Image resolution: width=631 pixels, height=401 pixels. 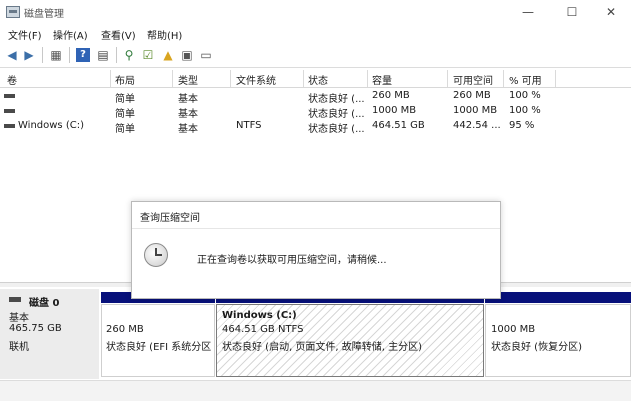 I want to click on partition-header-bar, so click(x=558, y=297).